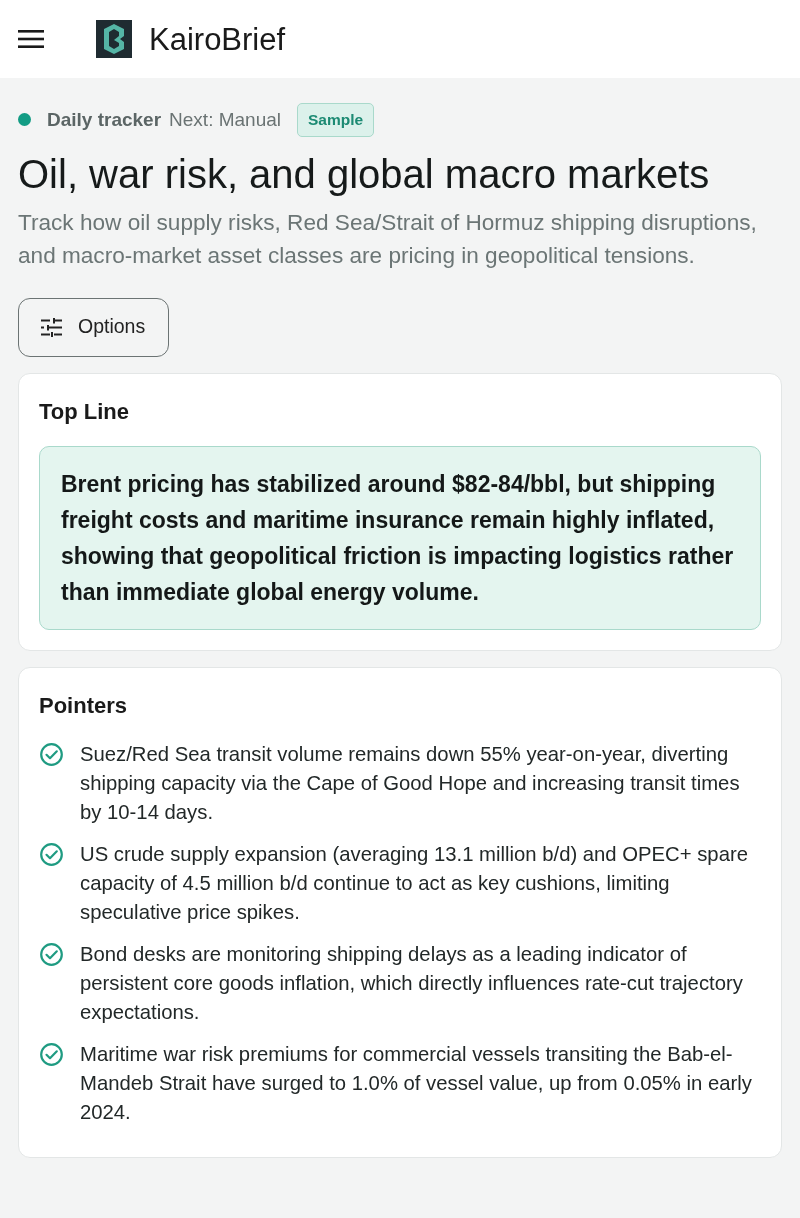 Image resolution: width=800 pixels, height=1218 pixels. Describe the element at coordinates (414, 883) in the screenshot. I see `pointer-text: US crude supply expansion (averaging 13.1 million b/d) and OPEC+ spare capacity of 4.5 million b/d continue to act as key cushions, limiting speculative price spikes.` at that location.